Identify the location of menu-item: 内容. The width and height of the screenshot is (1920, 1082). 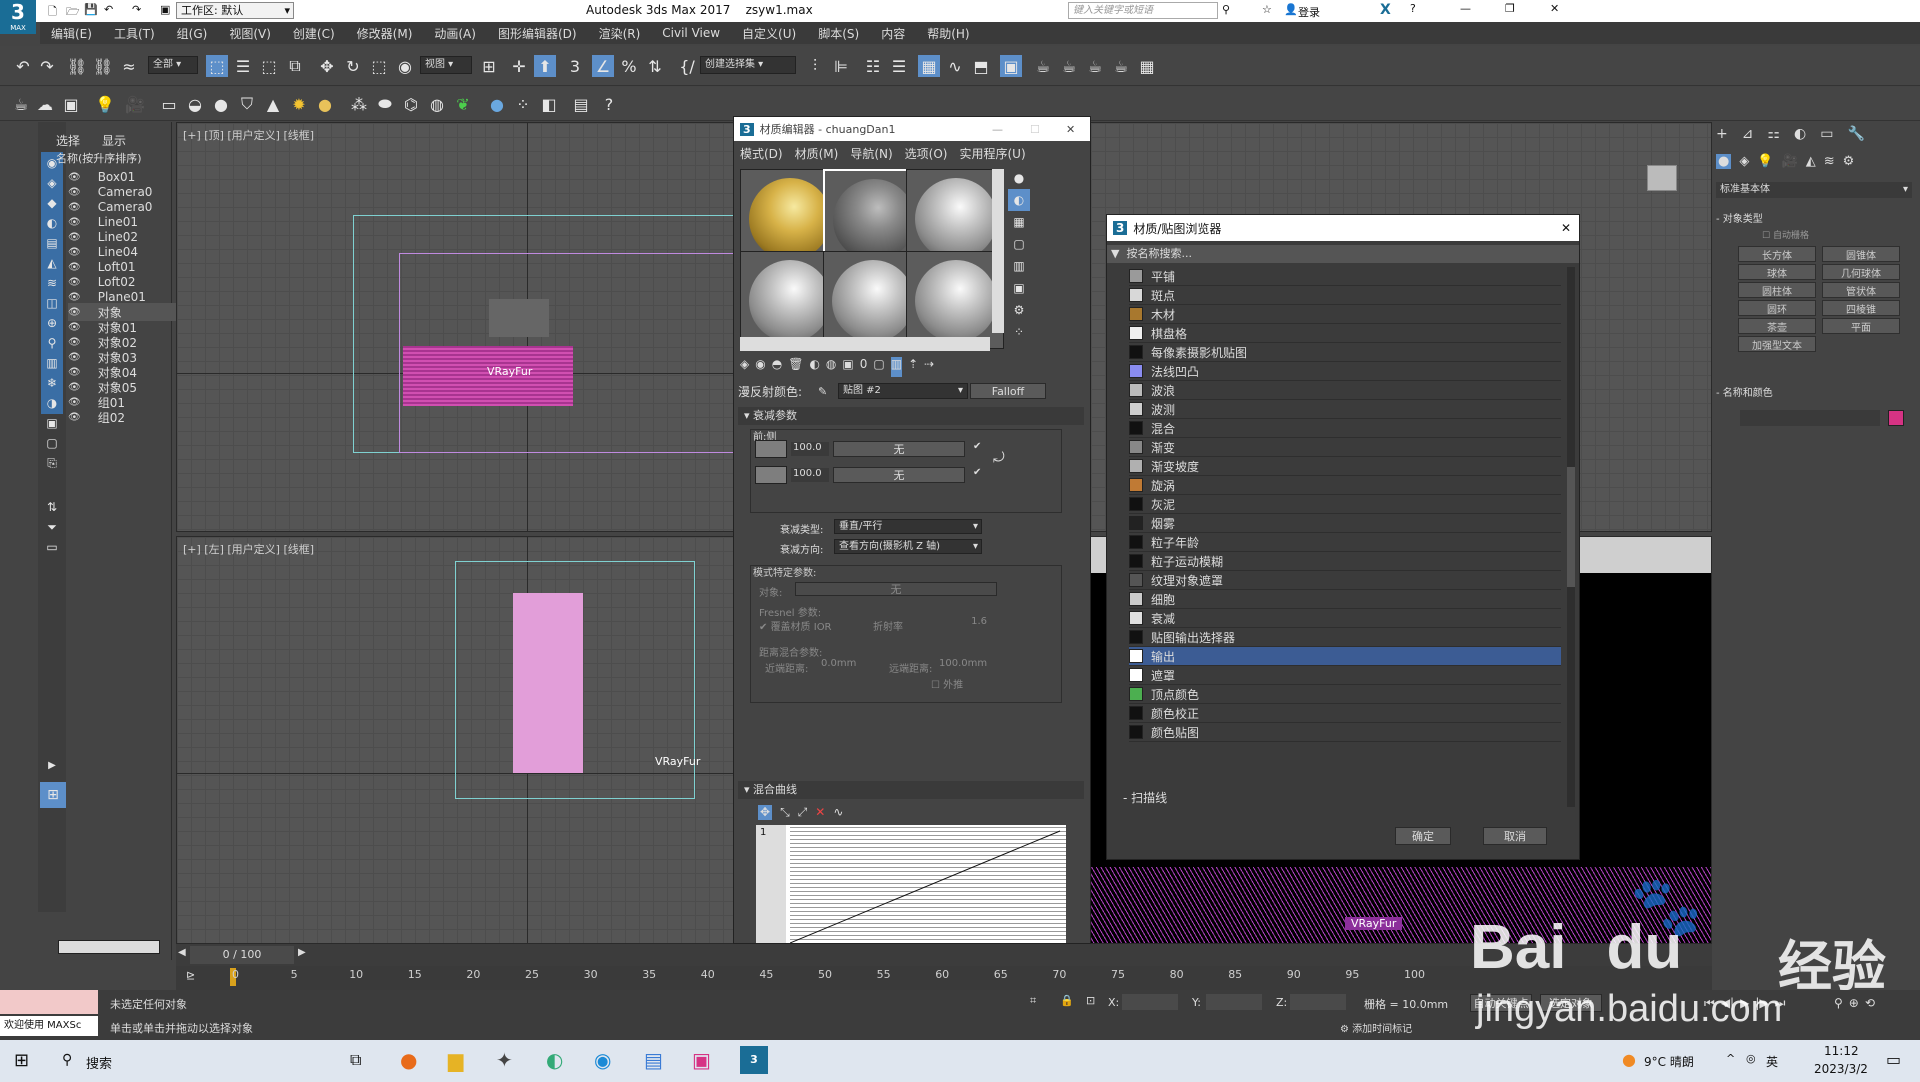
(893, 33).